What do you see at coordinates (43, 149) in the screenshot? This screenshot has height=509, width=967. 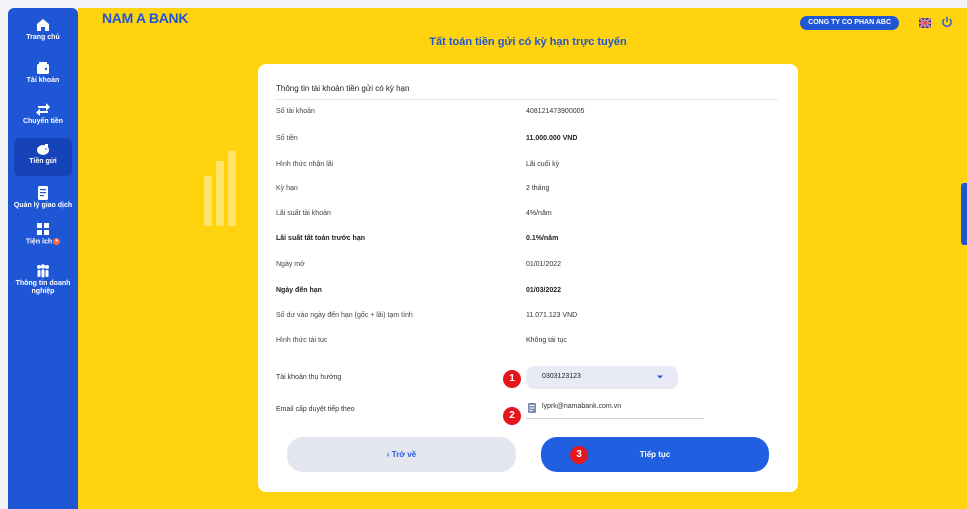 I see `piggy-bank-icon` at bounding box center [43, 149].